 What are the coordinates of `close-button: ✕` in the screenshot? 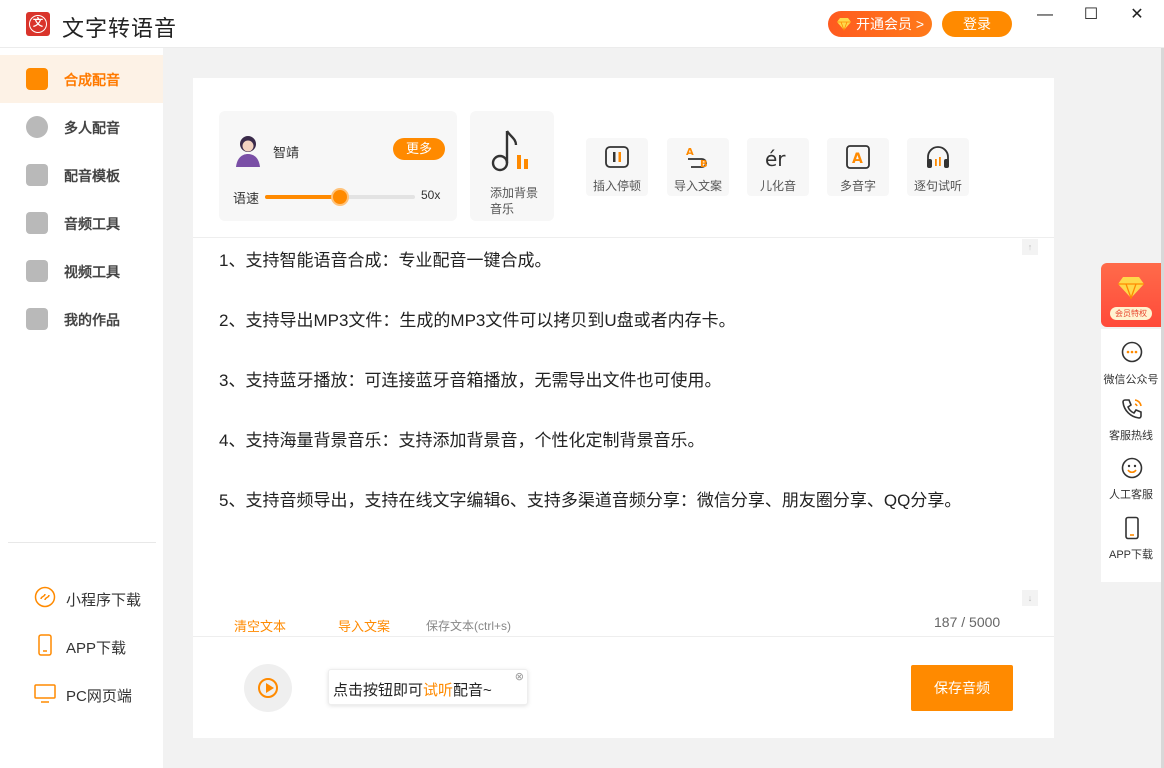 It's located at (1137, 15).